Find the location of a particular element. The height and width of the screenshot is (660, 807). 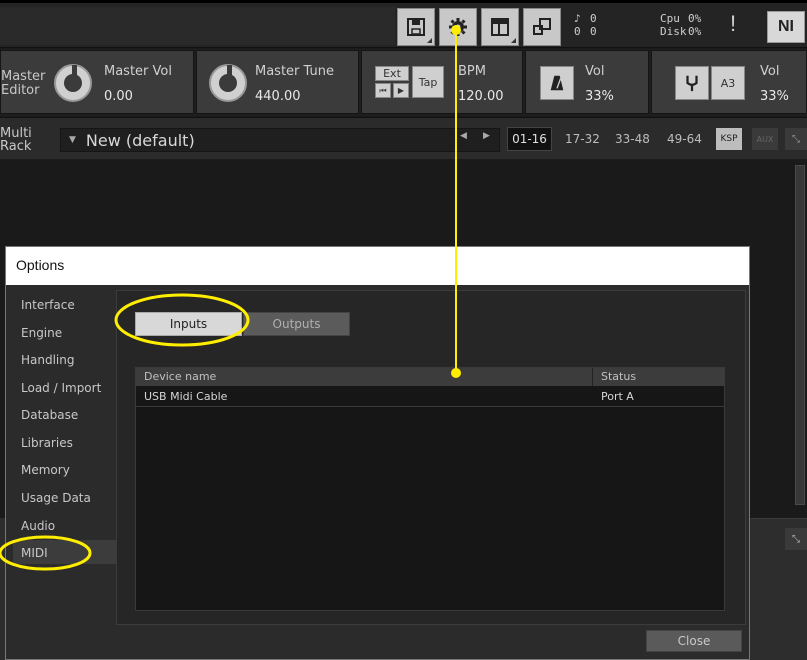

master-vol-label: Master Vol is located at coordinates (138, 71).